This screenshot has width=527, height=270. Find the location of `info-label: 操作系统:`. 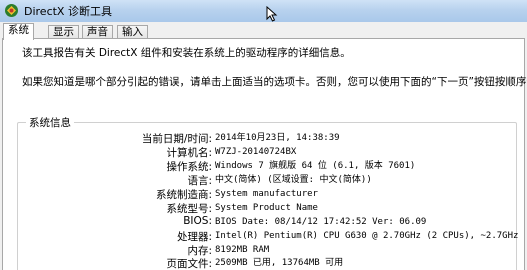

info-label: 操作系统: is located at coordinates (189, 167).